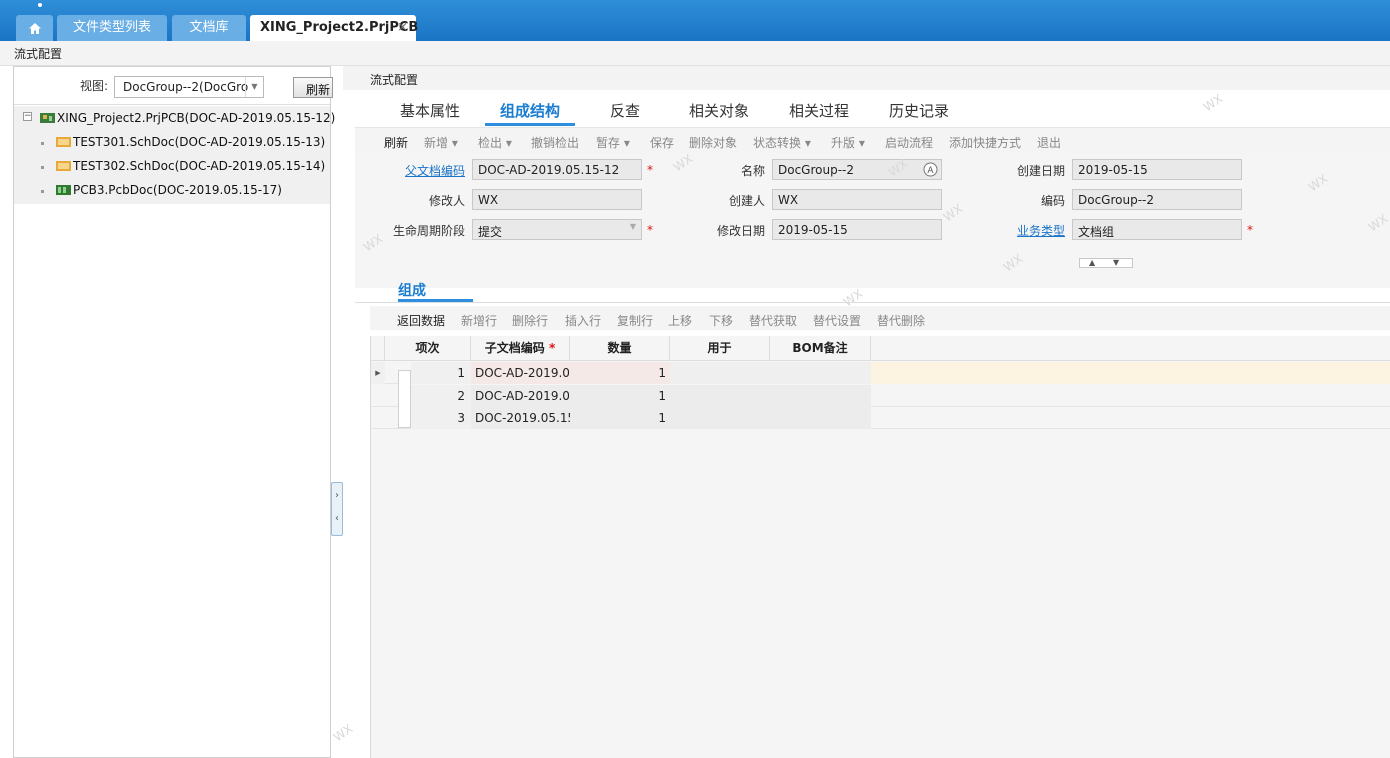  Describe the element at coordinates (435, 170) in the screenshot. I see `parent-code-label: 父文档编码` at that location.